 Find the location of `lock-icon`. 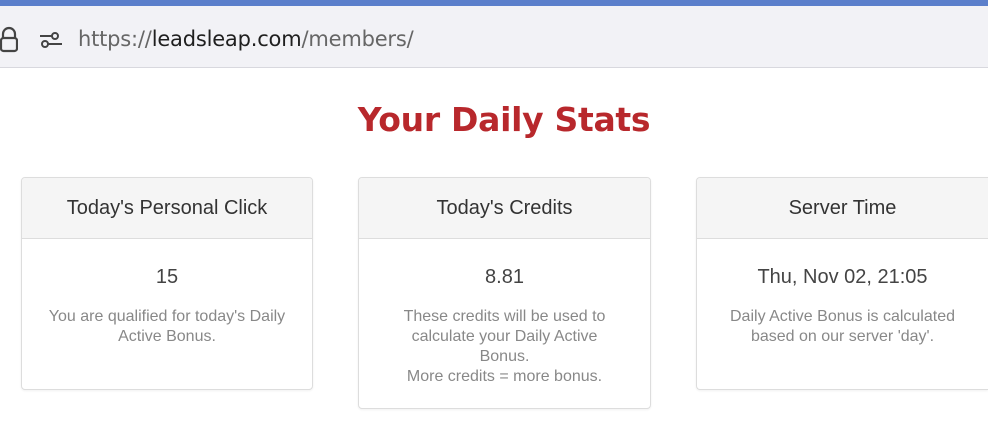

lock-icon is located at coordinates (9, 40).